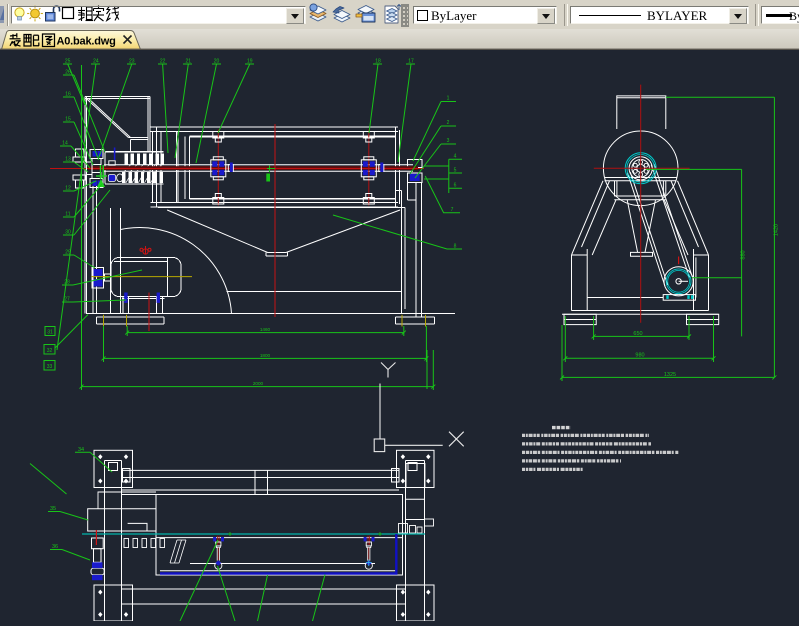 This screenshot has height=626, width=799. Describe the element at coordinates (81, 450) in the screenshot. I see `svg-text: 34` at that location.